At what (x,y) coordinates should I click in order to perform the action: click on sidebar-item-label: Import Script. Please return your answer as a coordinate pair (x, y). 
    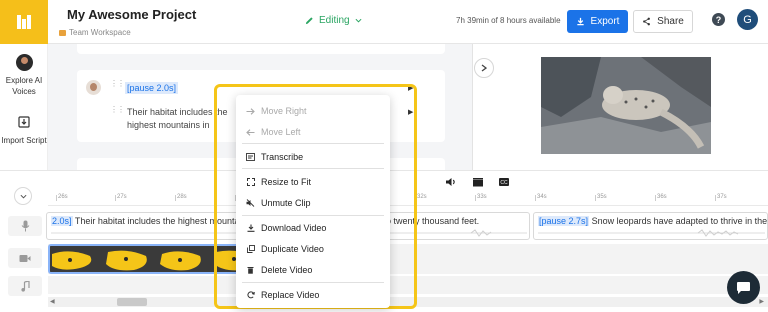
    Looking at the image, I should click on (24, 140).